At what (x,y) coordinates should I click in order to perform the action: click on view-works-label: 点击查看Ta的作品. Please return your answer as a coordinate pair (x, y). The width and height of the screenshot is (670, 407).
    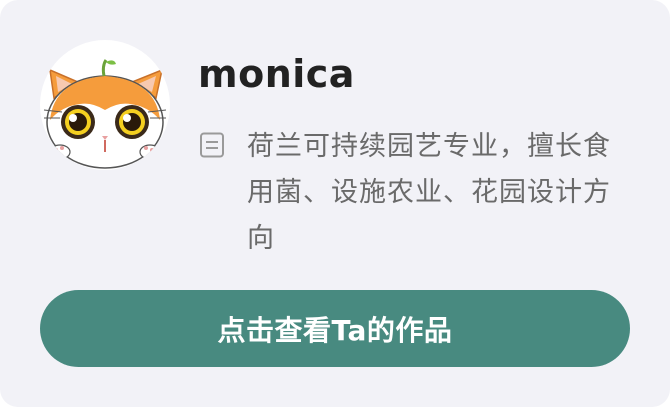
    Looking at the image, I should click on (335, 330).